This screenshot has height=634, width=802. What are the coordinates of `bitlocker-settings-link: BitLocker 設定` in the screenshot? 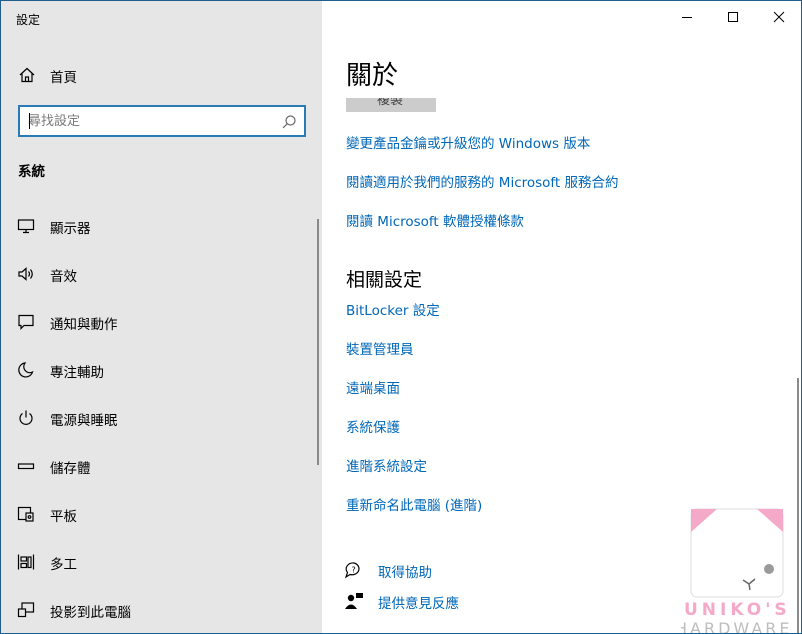 It's located at (393, 309).